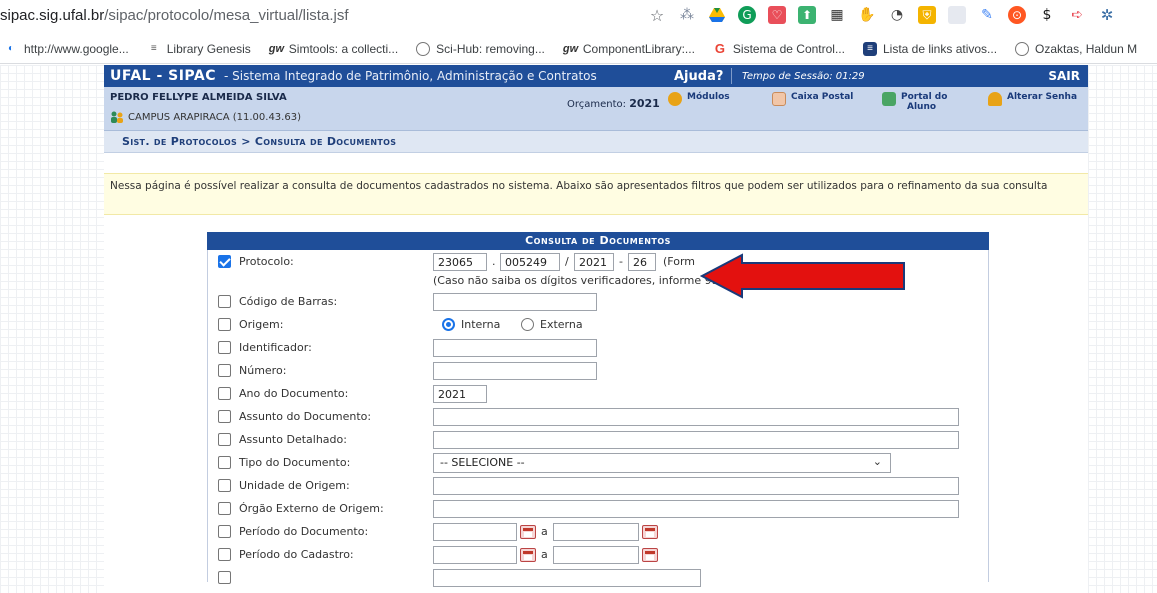 This screenshot has width=1157, height=593. What do you see at coordinates (696, 509) in the screenshot?
I see `orgao-input` at bounding box center [696, 509].